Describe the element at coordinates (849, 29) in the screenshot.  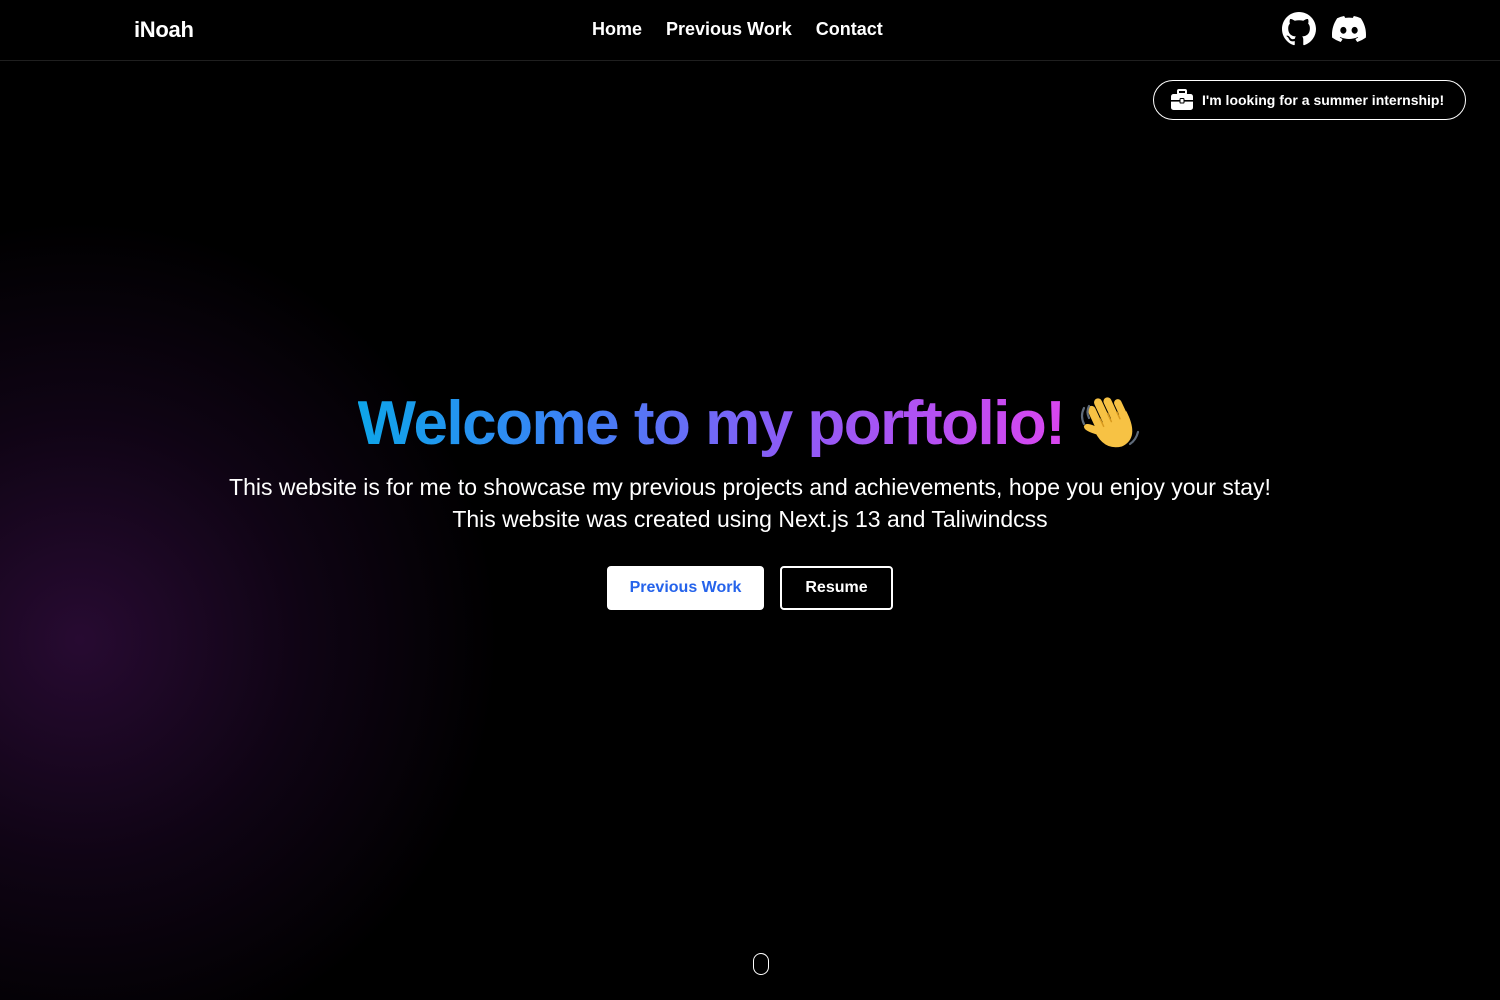
I see `nav-link-contact: Contact` at that location.